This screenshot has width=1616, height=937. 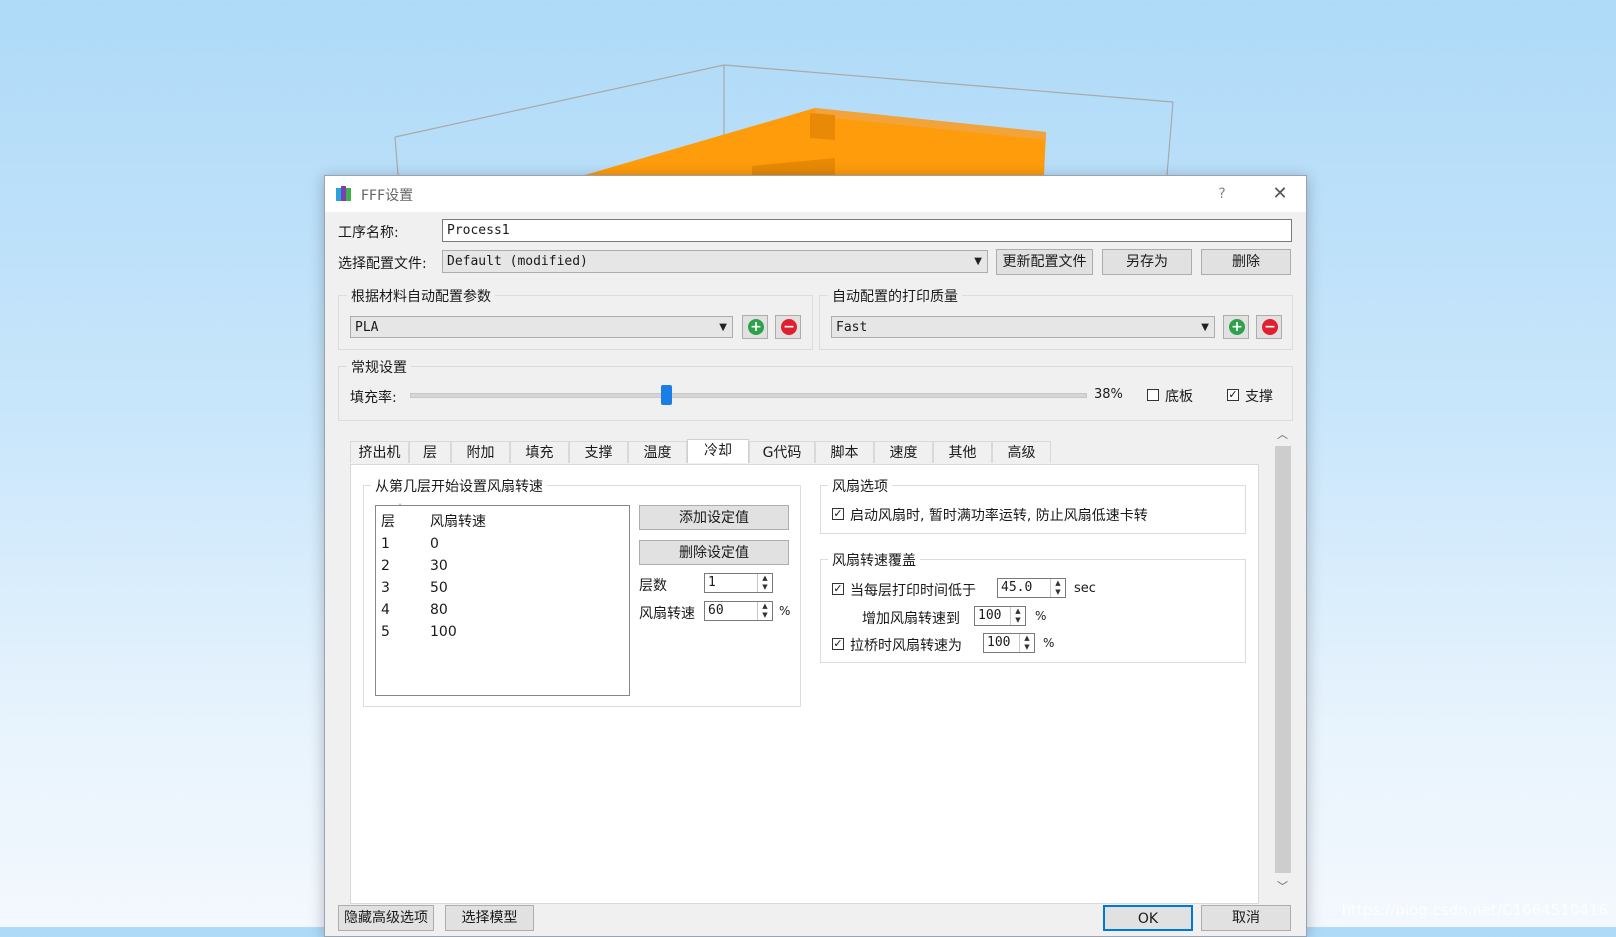 I want to click on scrollbar-thumb, so click(x=1283, y=659).